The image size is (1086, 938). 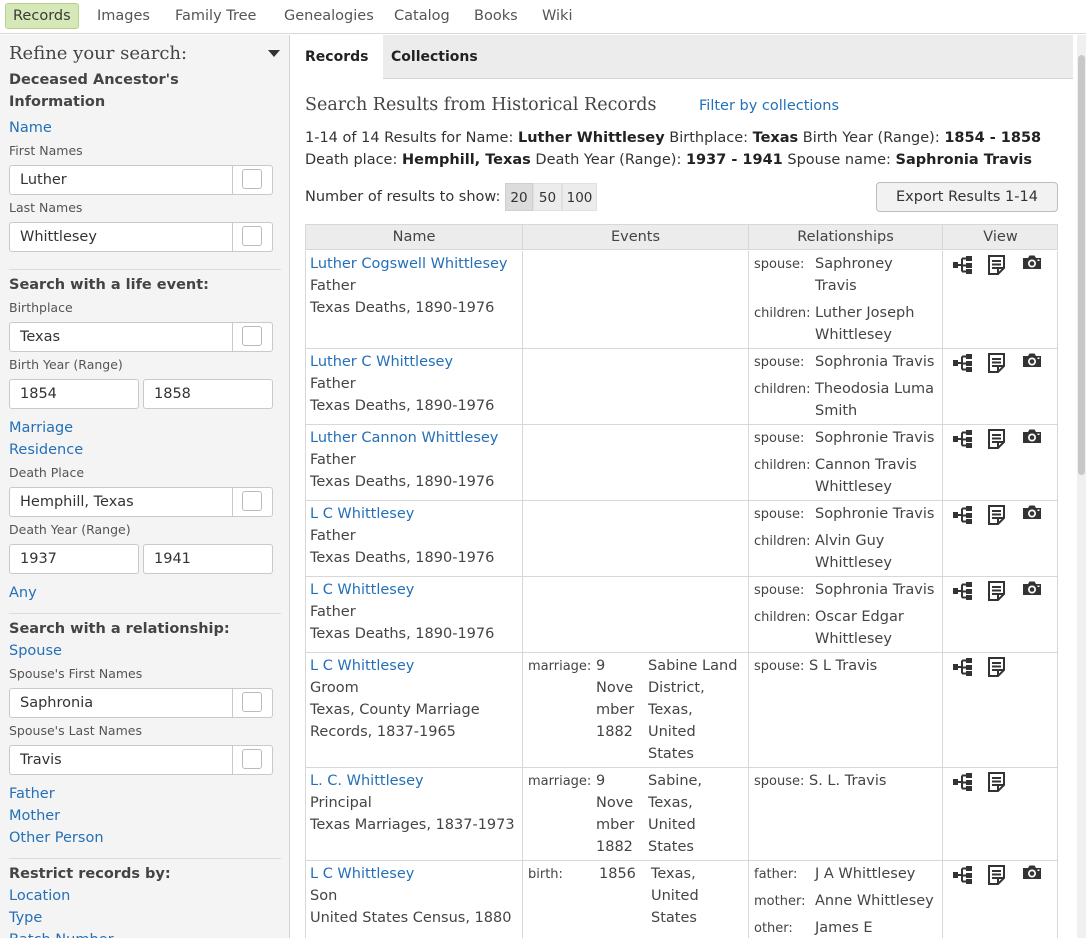 What do you see at coordinates (846, 237) in the screenshot?
I see `col-header-relationships: Relationships` at bounding box center [846, 237].